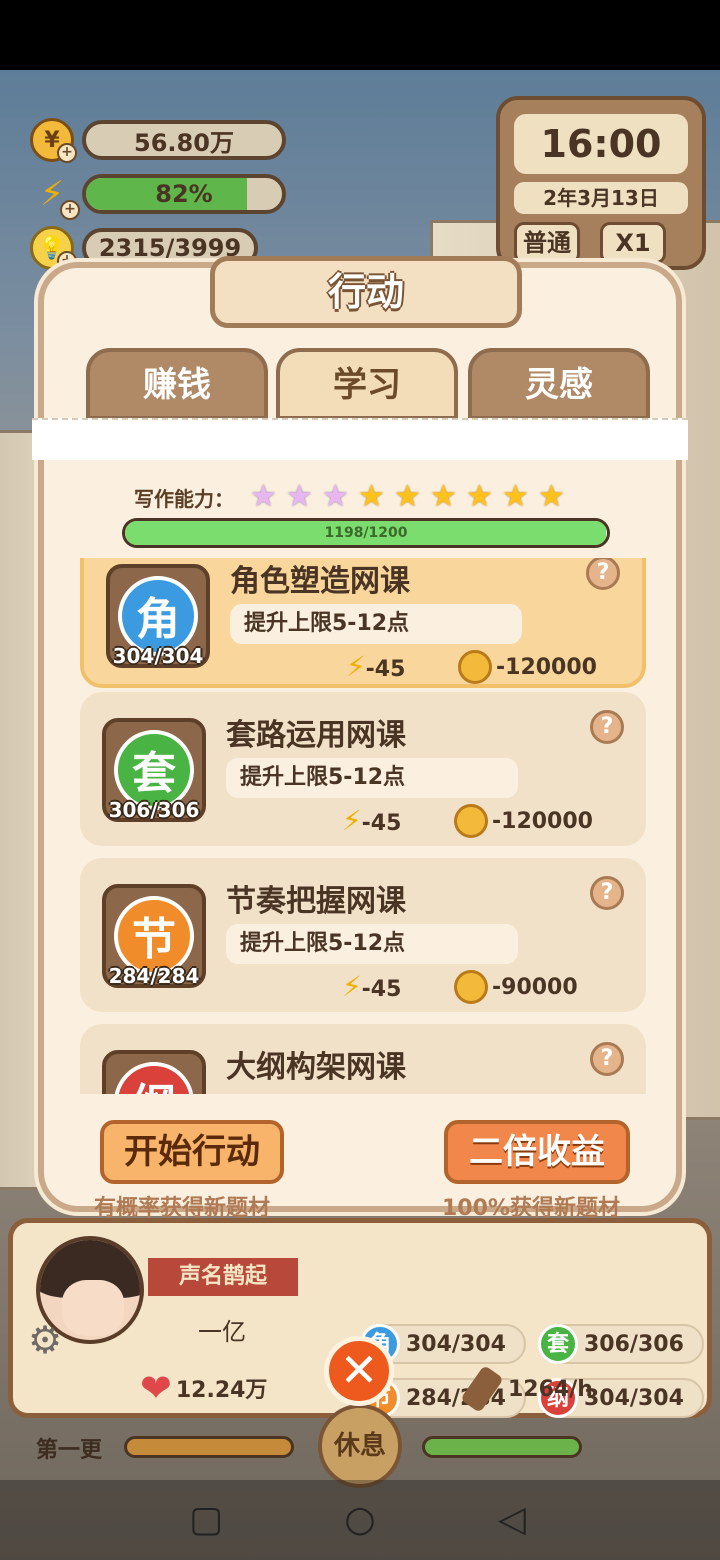 The image size is (720, 1560). What do you see at coordinates (601, 198) in the screenshot?
I see `clock-date: 2年3月13日` at bounding box center [601, 198].